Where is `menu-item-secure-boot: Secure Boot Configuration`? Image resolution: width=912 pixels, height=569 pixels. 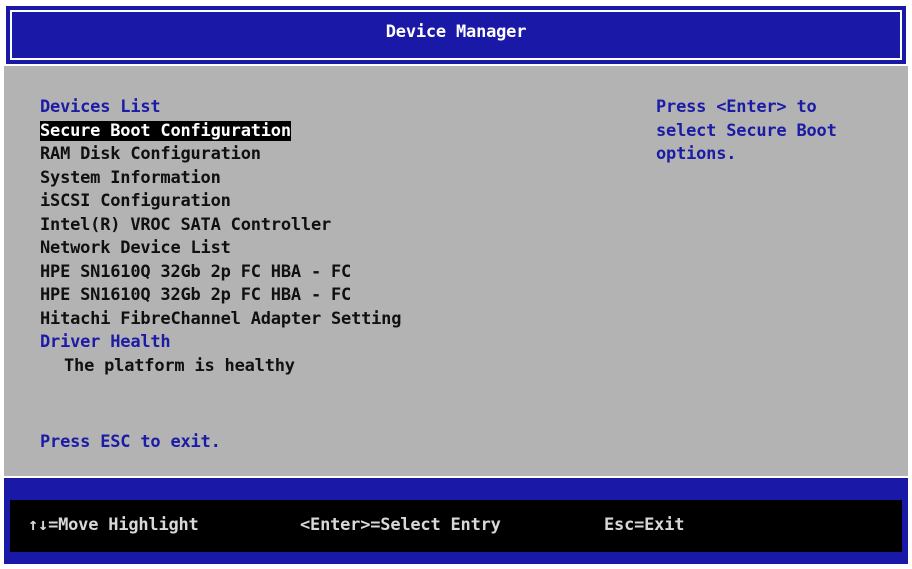 menu-item-secure-boot: Secure Boot Configuration is located at coordinates (320, 132).